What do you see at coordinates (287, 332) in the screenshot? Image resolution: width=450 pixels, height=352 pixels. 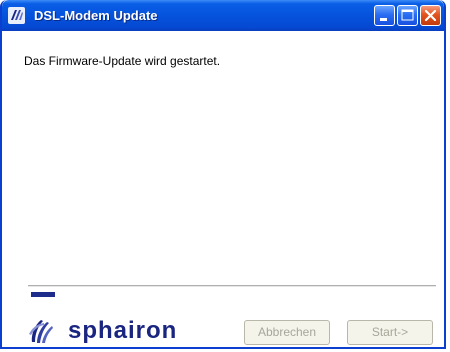 I see `cancel-button: Abbrechen` at bounding box center [287, 332].